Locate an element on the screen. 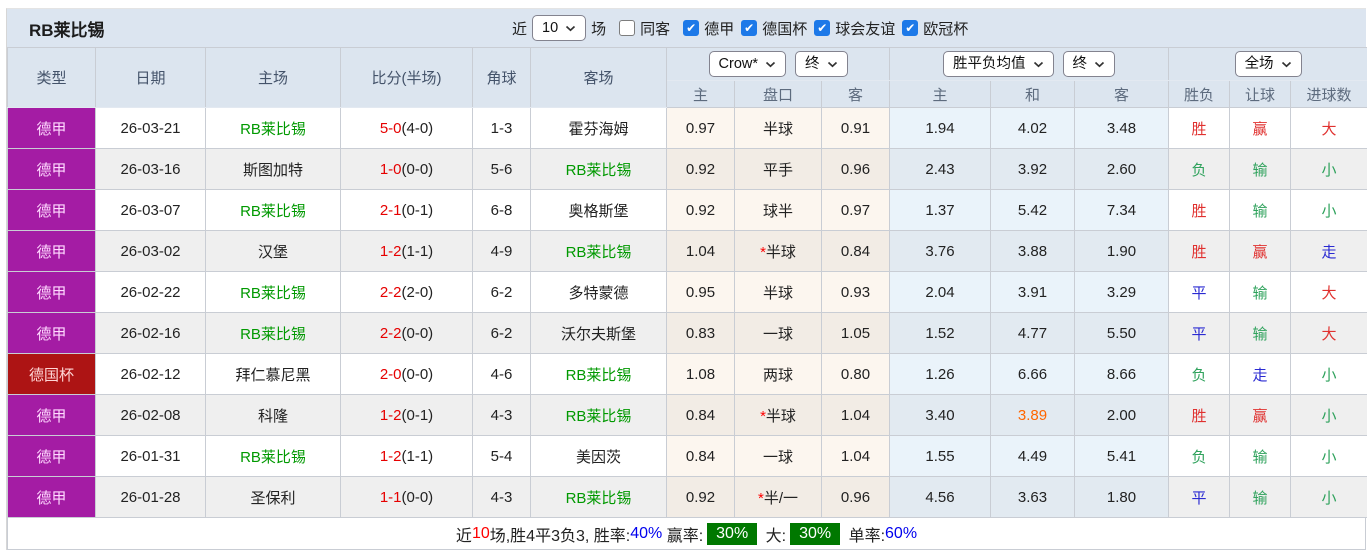  date-cell: 26-02-16 is located at coordinates (150, 333).